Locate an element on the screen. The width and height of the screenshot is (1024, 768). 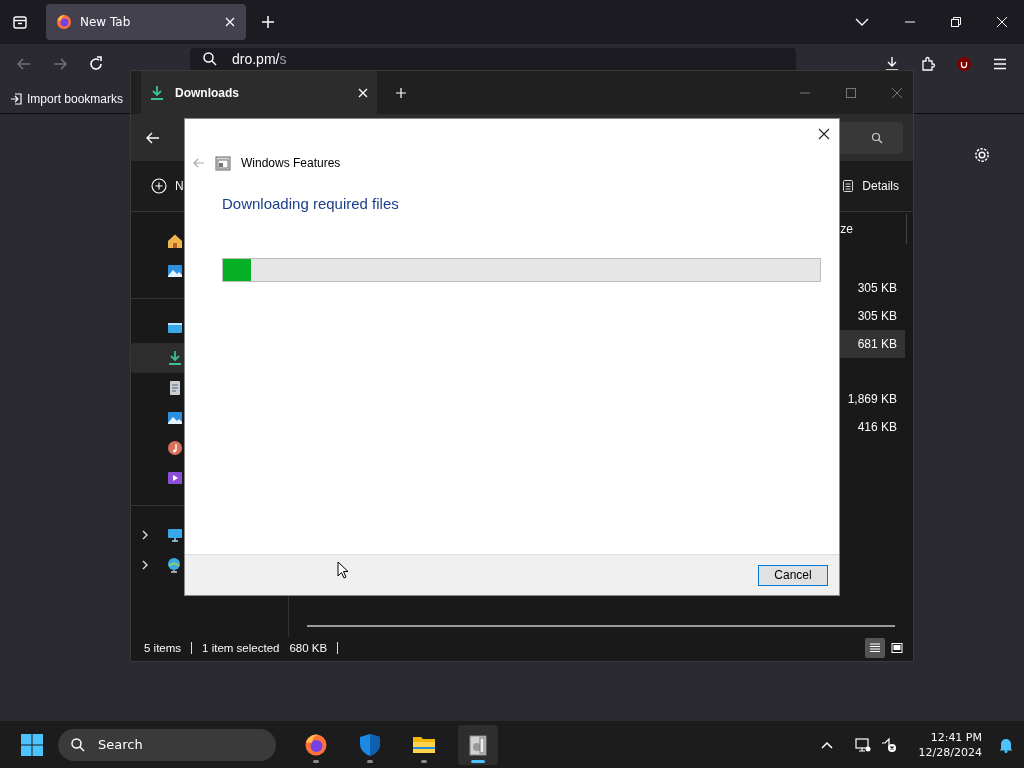
menu-icon is located at coordinates (1000, 64).